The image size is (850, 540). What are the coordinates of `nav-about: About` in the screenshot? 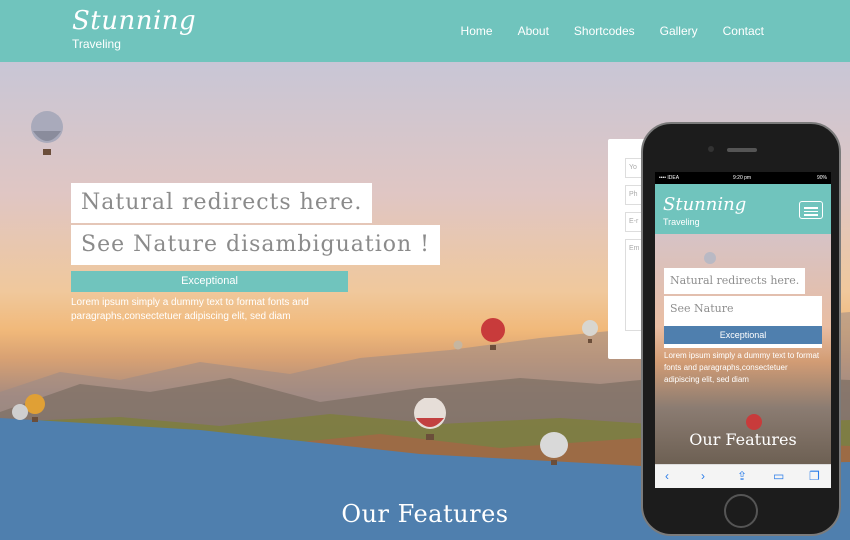 It's located at (533, 31).